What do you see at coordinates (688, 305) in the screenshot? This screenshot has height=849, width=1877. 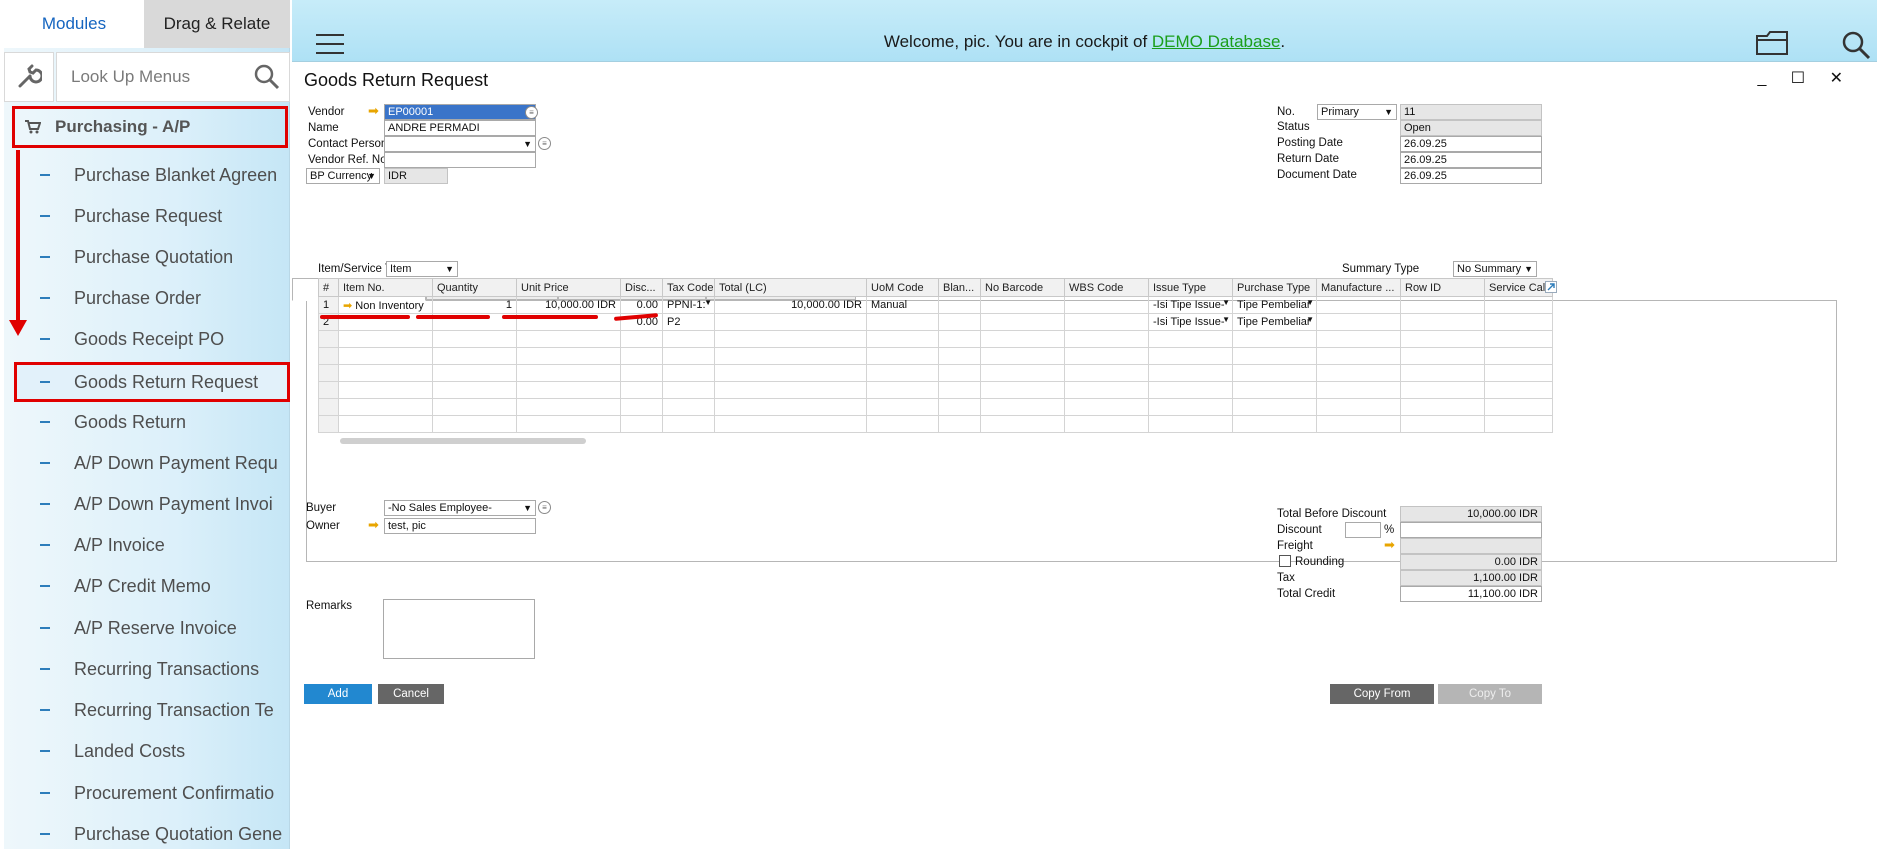 I see `tax-code-cell: PPNI-1:` at bounding box center [688, 305].